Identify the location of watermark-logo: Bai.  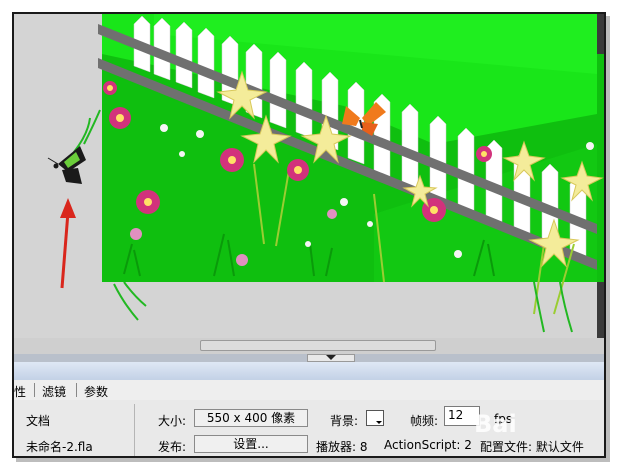
(495, 424).